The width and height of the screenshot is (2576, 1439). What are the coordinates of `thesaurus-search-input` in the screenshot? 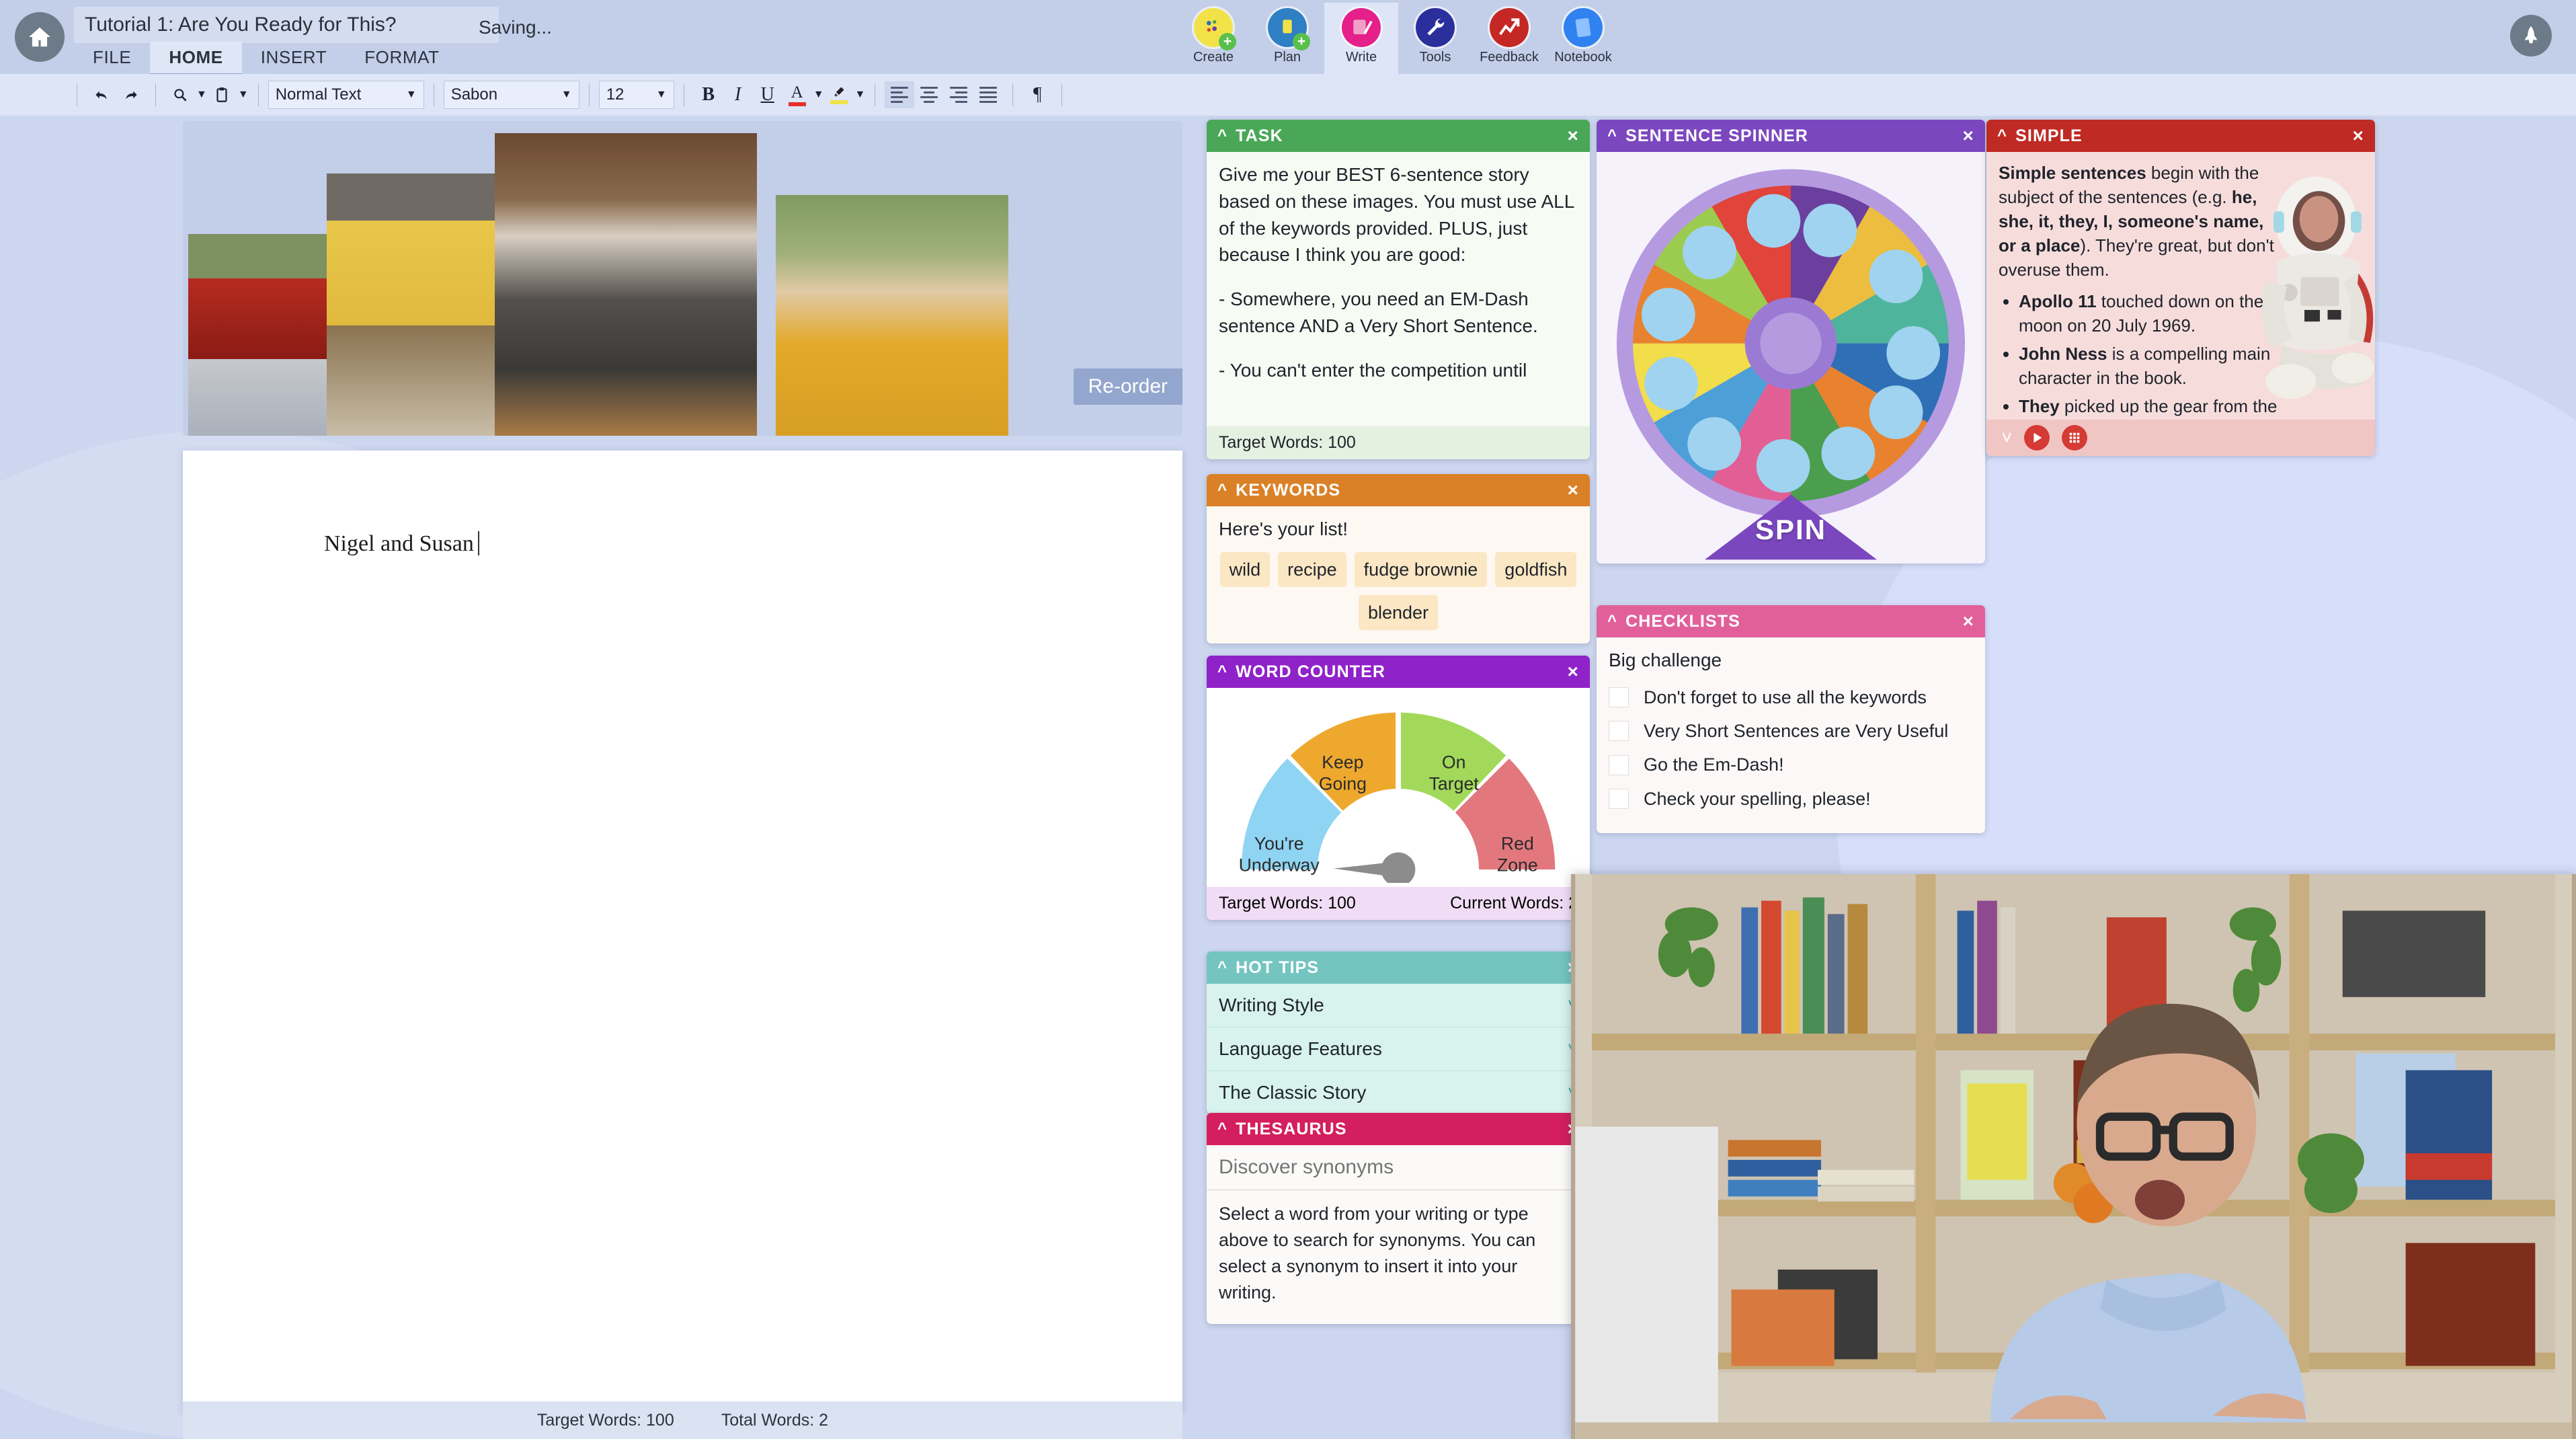 It's located at (1398, 1167).